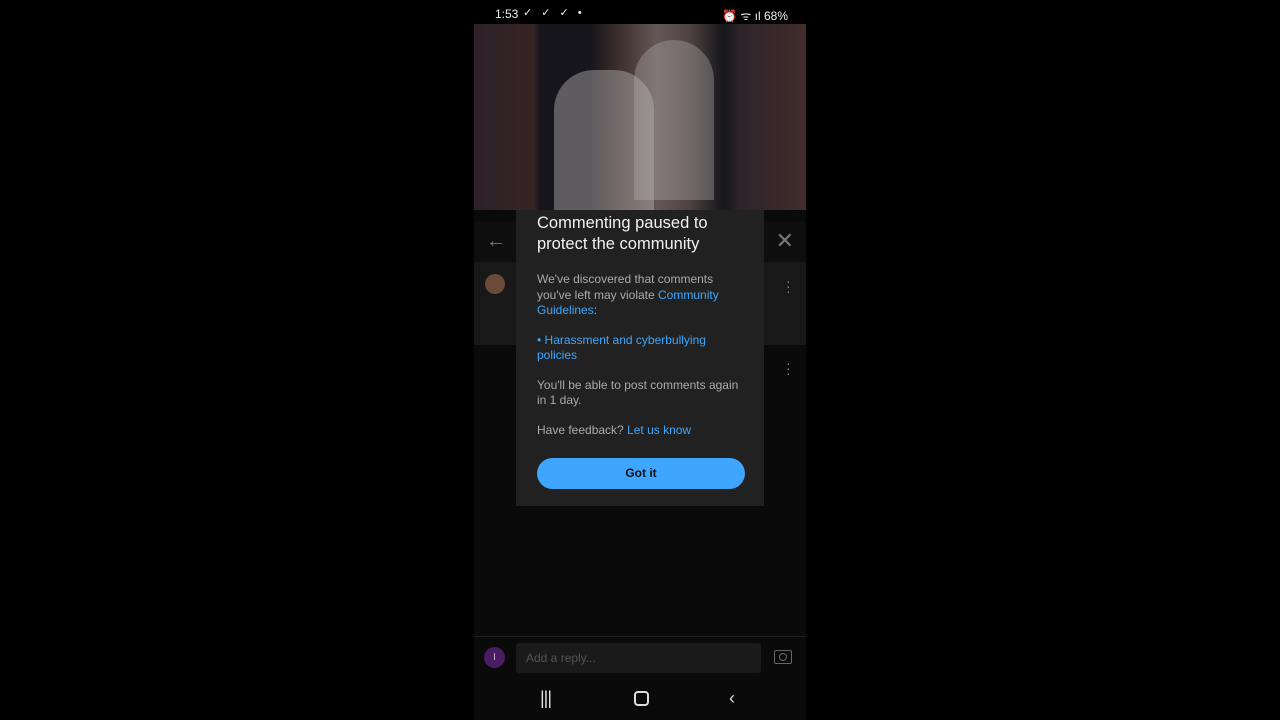 The width and height of the screenshot is (1280, 720). Describe the element at coordinates (674, 120) in the screenshot. I see `video-figure` at that location.